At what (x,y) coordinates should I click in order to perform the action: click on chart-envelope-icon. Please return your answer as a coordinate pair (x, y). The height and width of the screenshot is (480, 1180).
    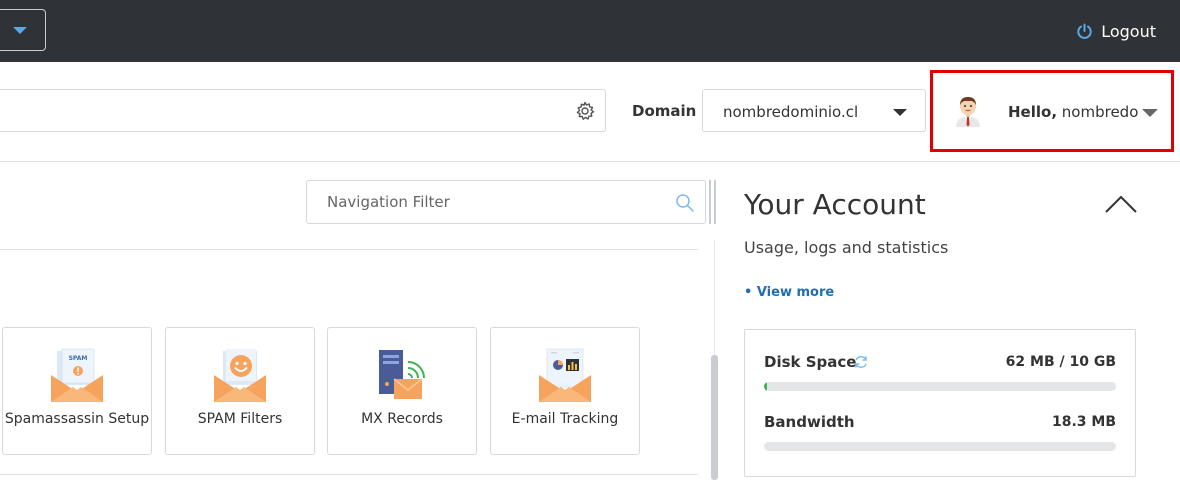
    Looking at the image, I should click on (565, 375).